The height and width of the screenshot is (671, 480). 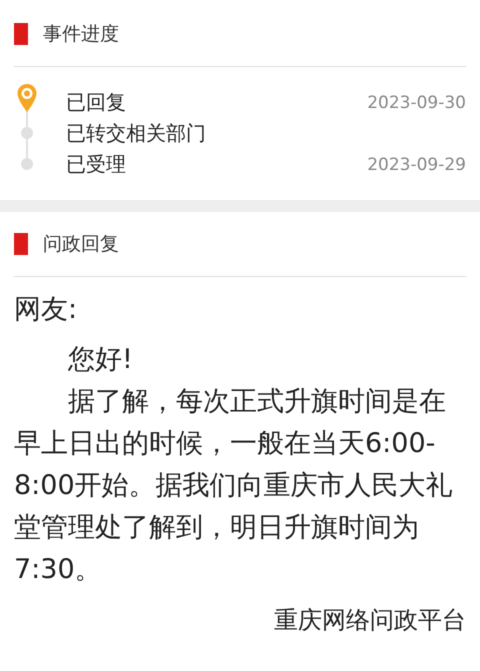 I want to click on signature-text: 重庆网络问政平台, so click(x=369, y=620).